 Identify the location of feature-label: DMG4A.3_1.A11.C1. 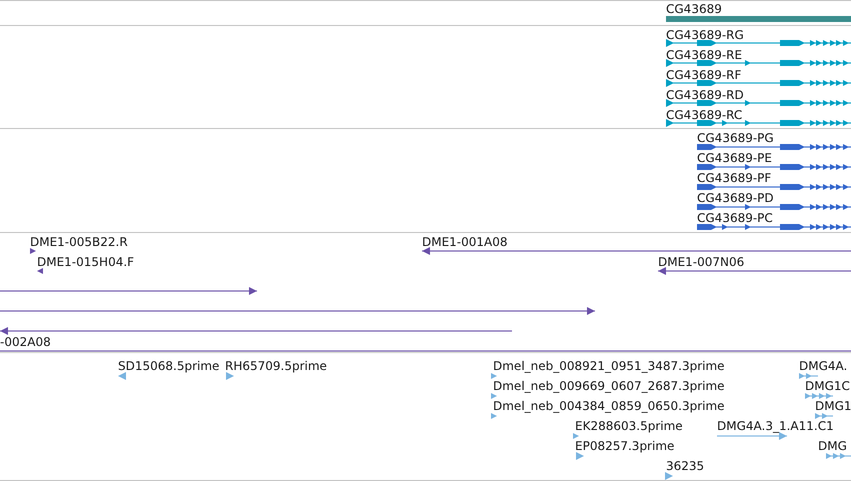
(775, 426).